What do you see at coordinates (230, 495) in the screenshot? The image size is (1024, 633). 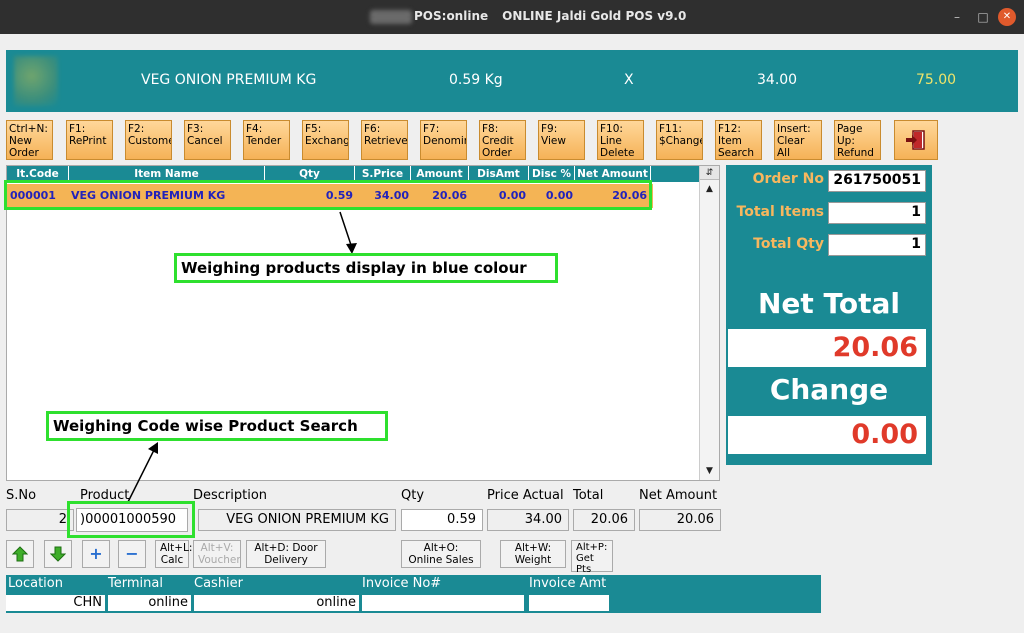 I see `description-label: Description` at bounding box center [230, 495].